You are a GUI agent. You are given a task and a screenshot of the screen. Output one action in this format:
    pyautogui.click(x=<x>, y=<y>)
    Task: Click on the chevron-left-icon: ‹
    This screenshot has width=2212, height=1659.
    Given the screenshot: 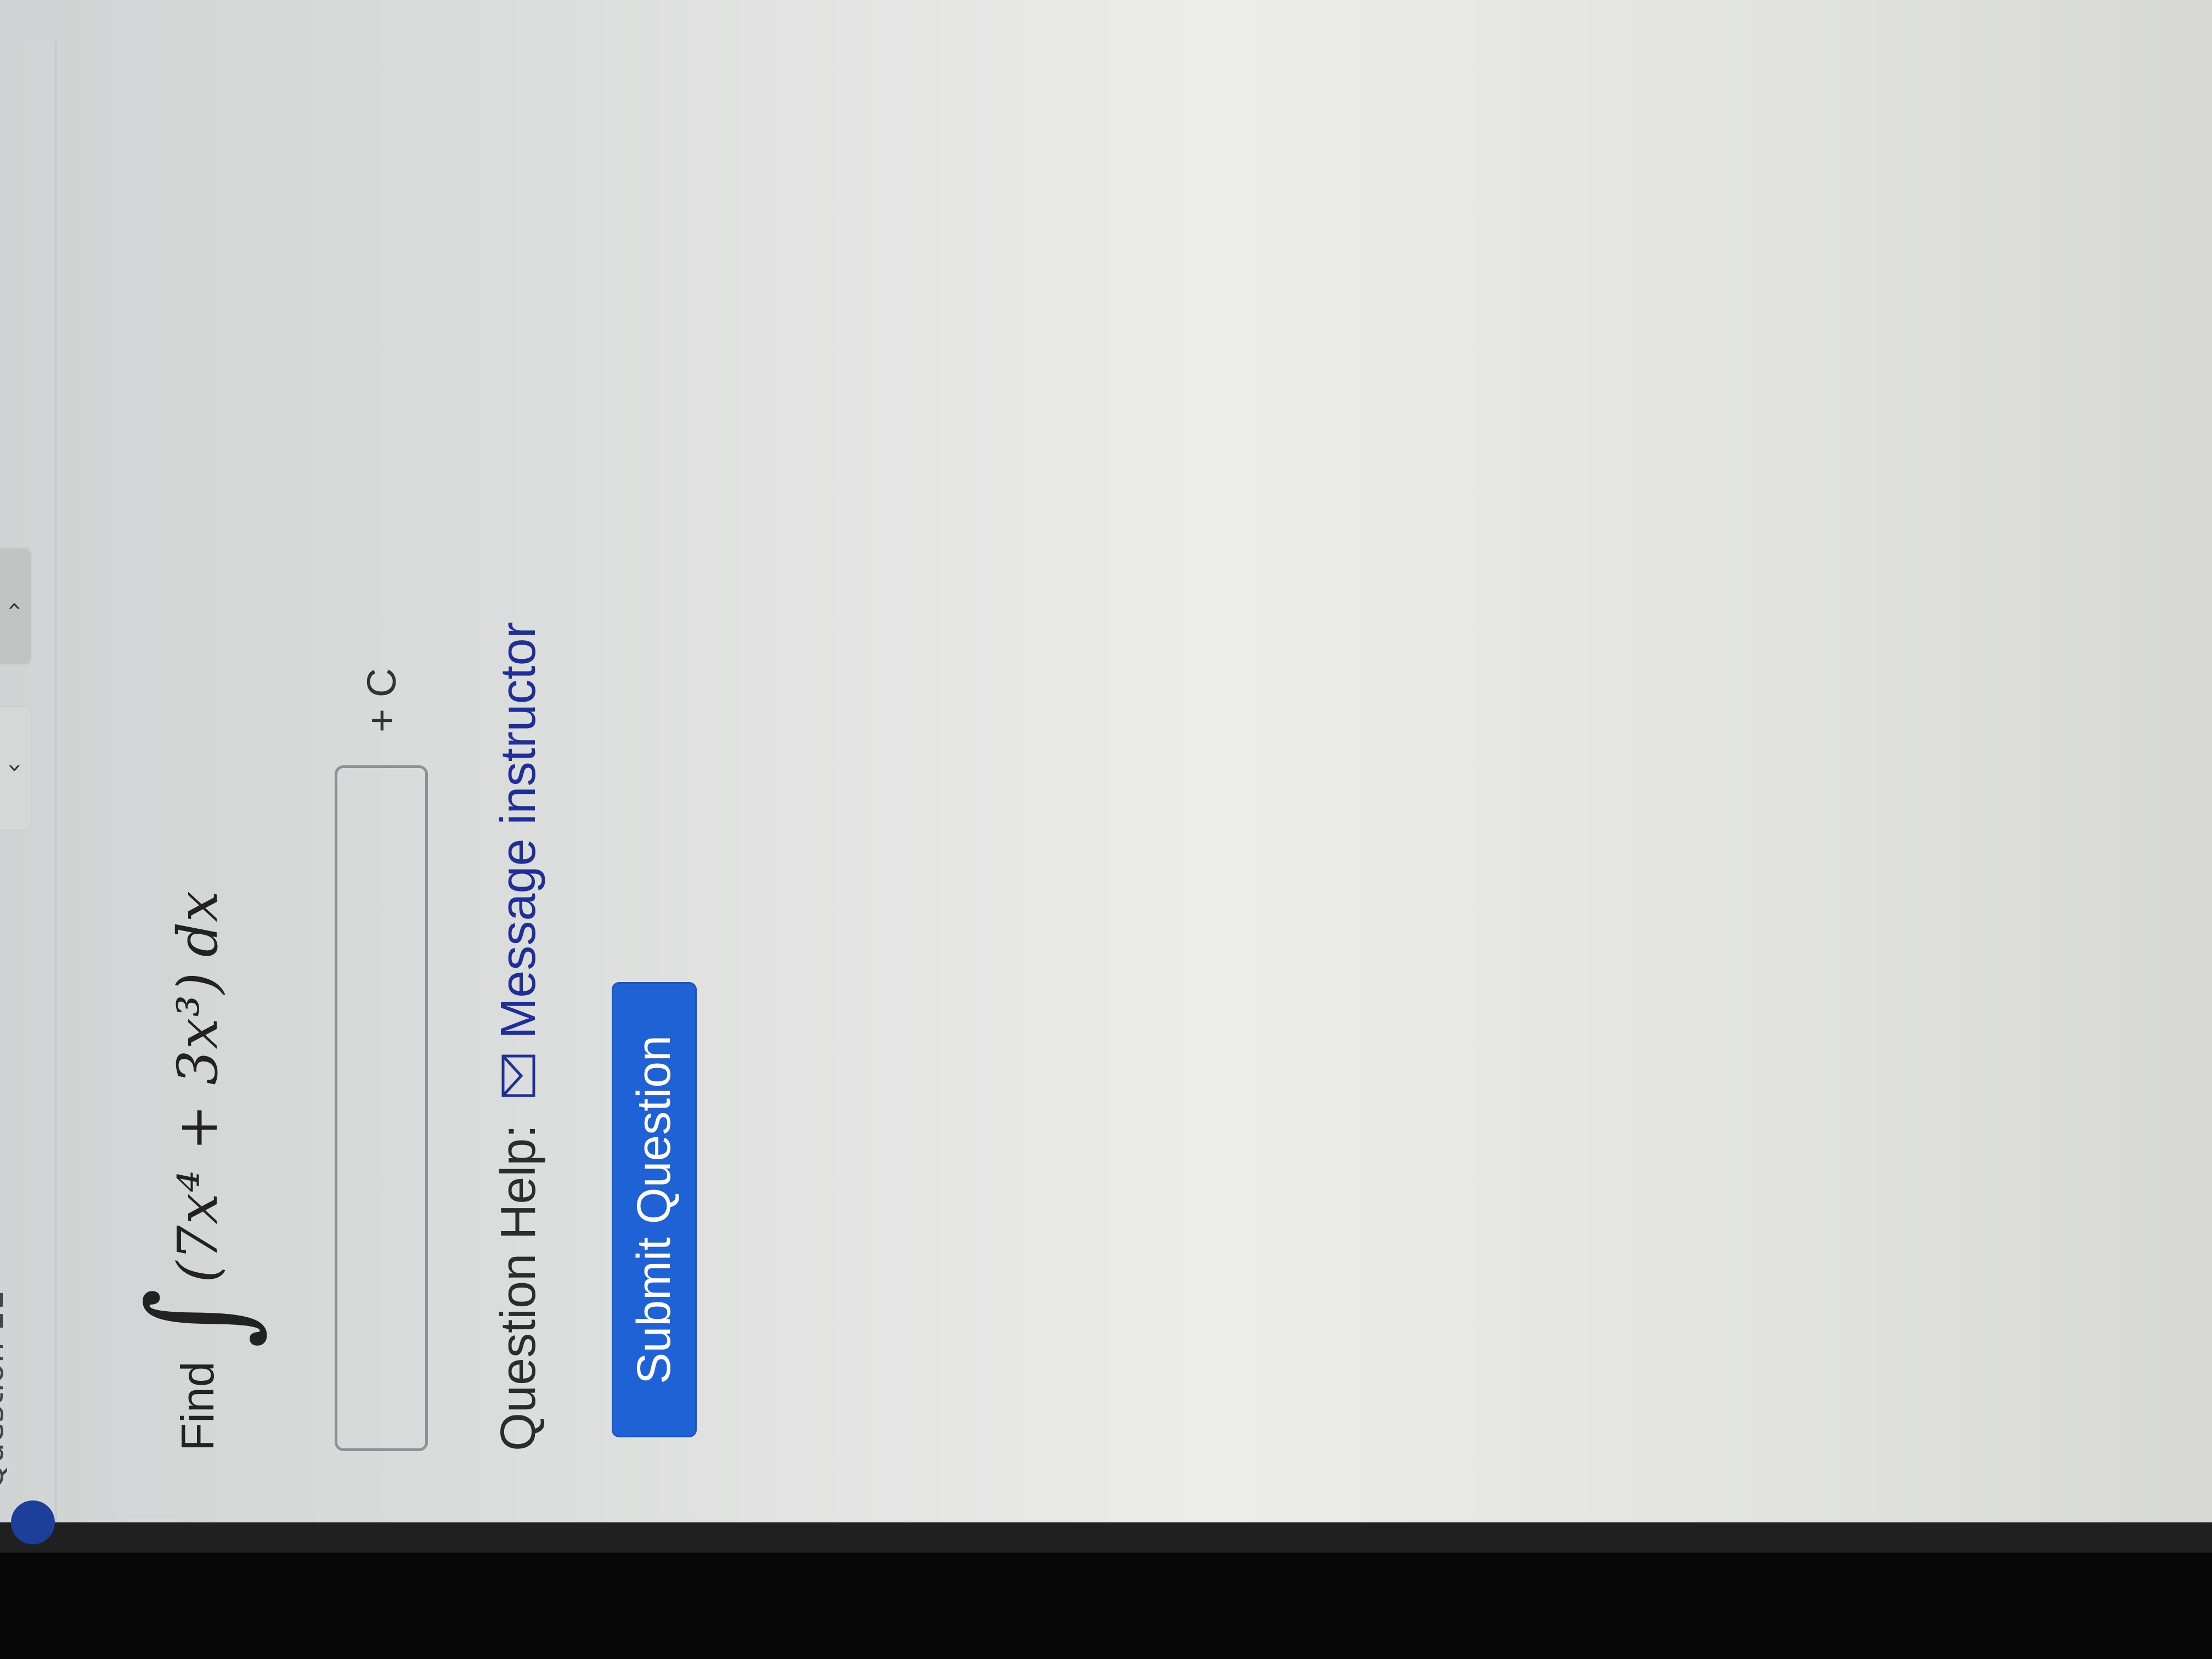 What is the action you would take?
    pyautogui.click(x=14, y=768)
    